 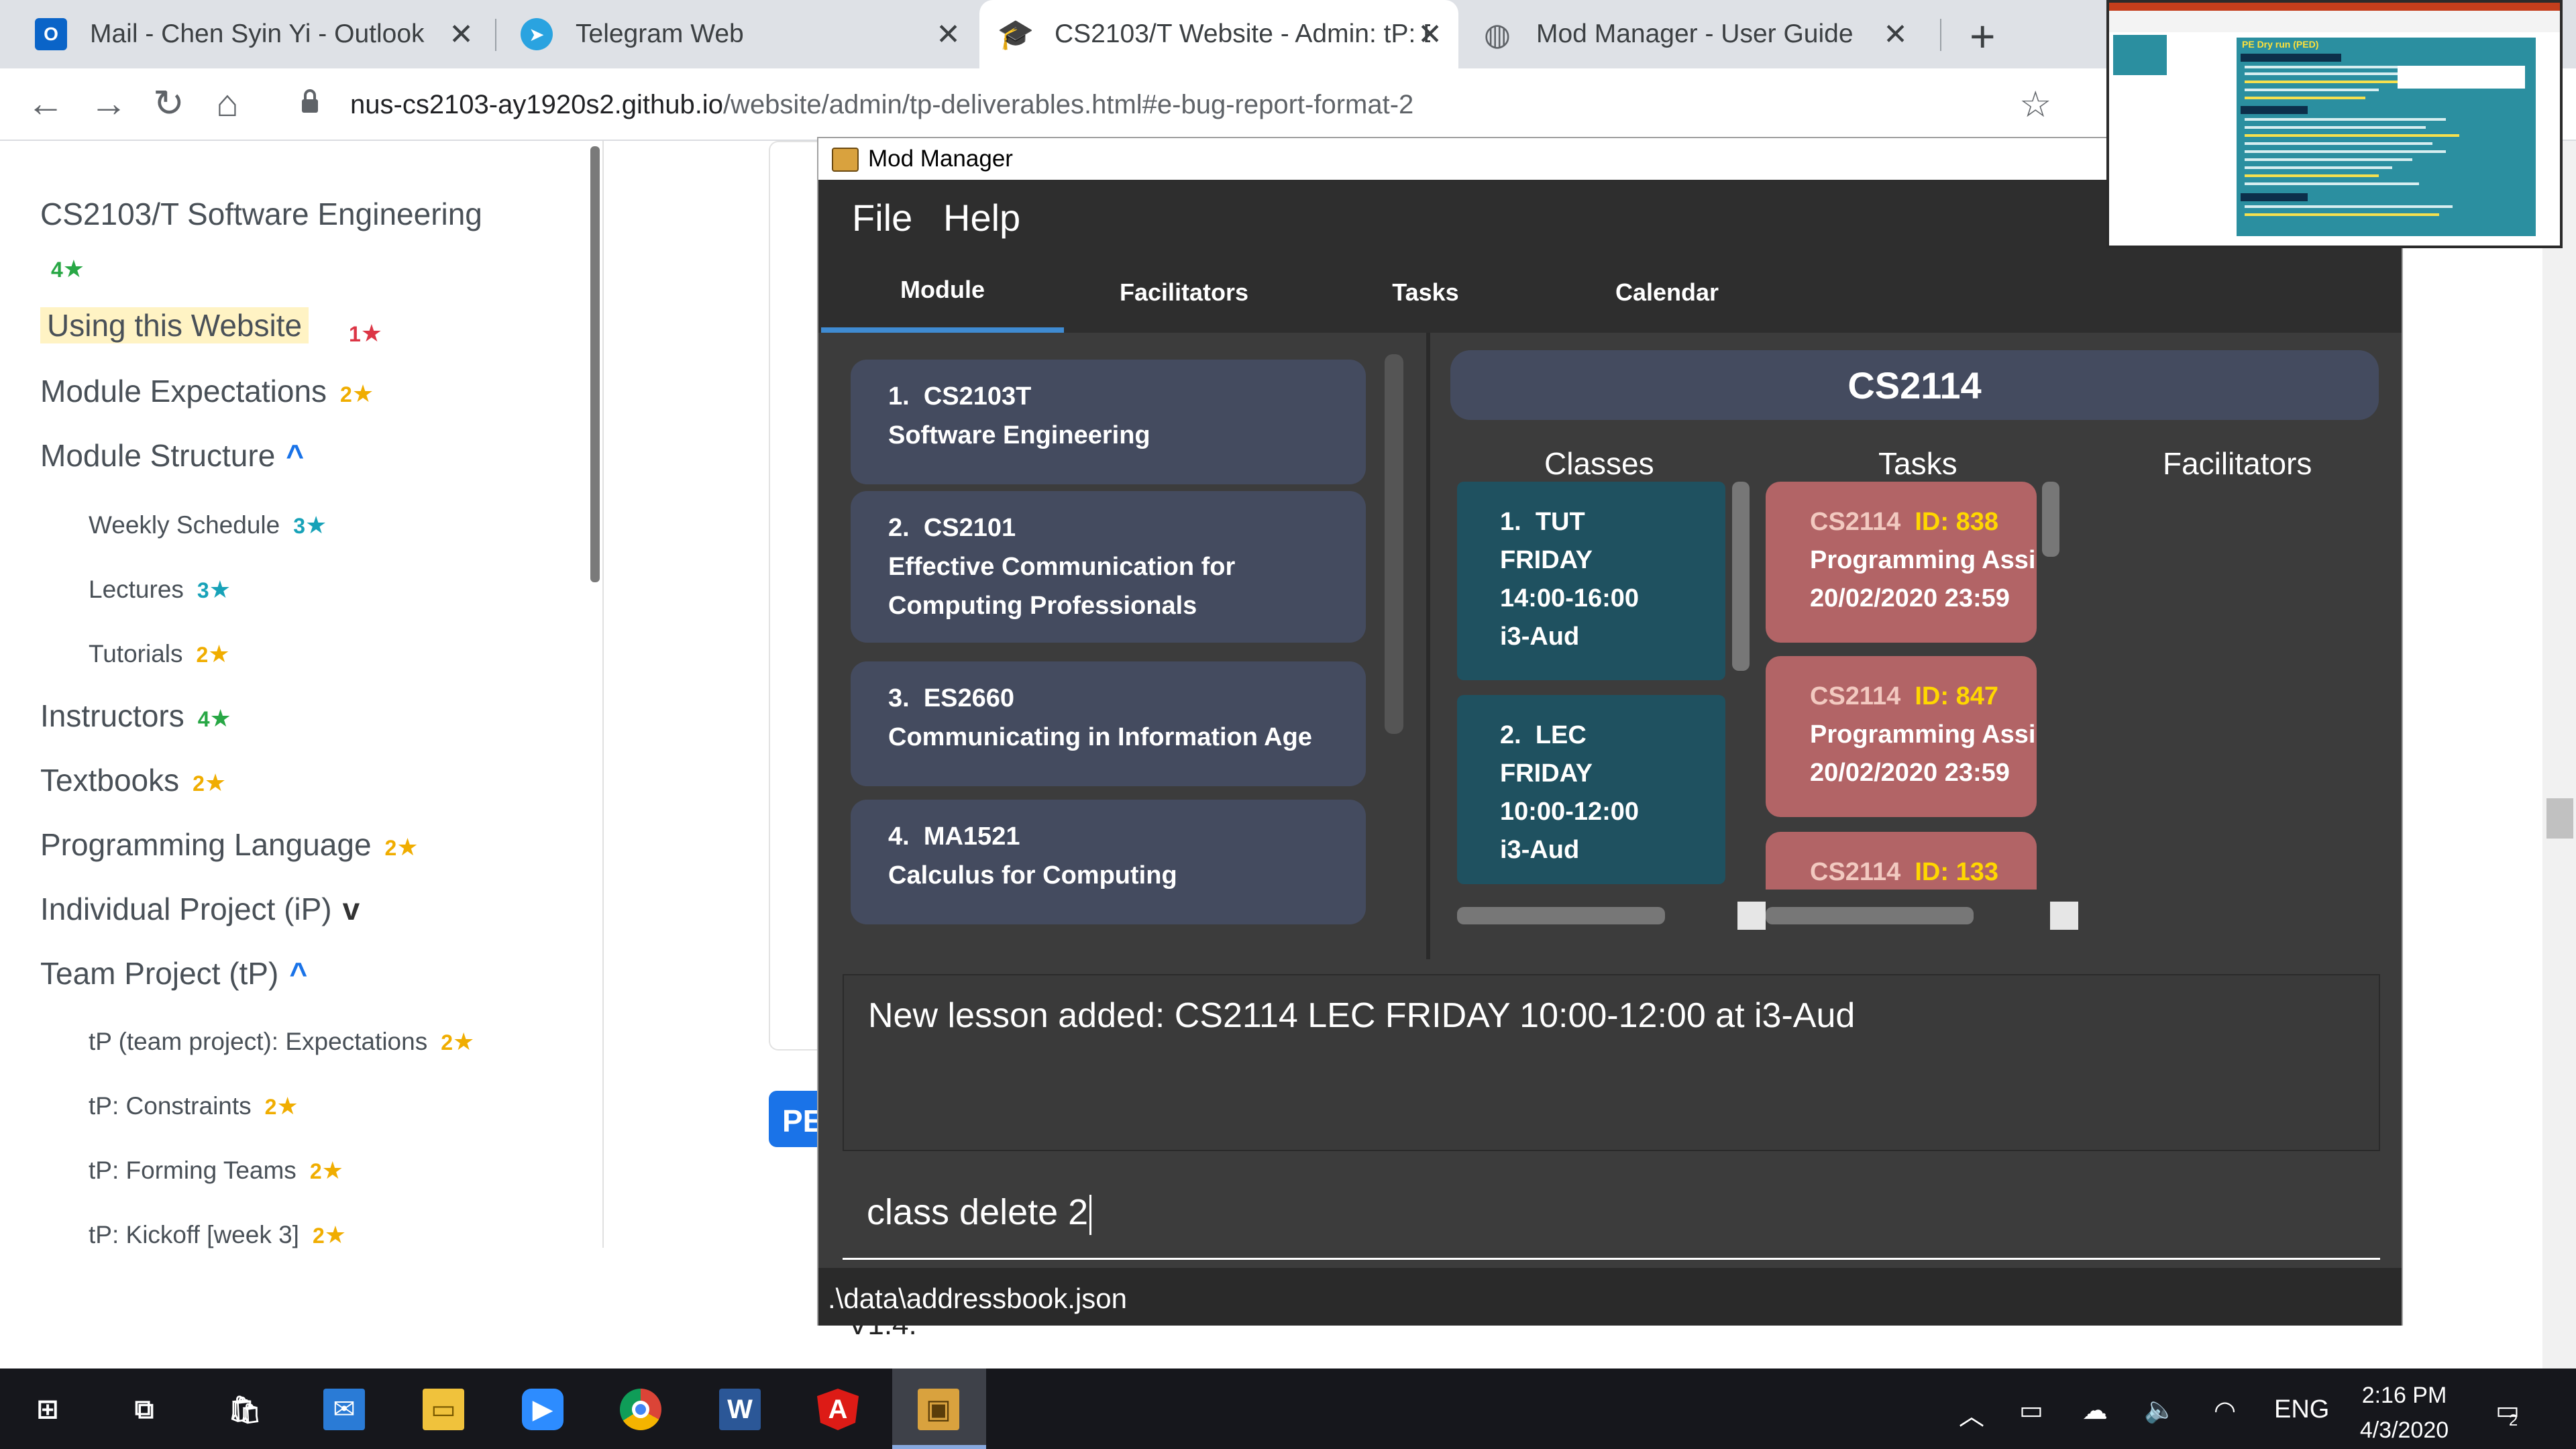 I want to click on task-id: ID: 133, so click(x=1956, y=872).